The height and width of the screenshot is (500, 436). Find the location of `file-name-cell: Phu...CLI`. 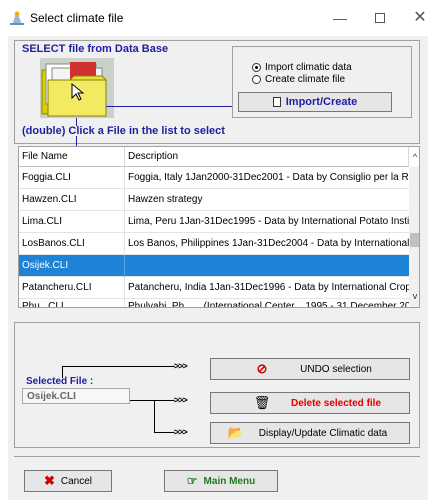

file-name-cell: Phu...CLI is located at coordinates (72, 303).